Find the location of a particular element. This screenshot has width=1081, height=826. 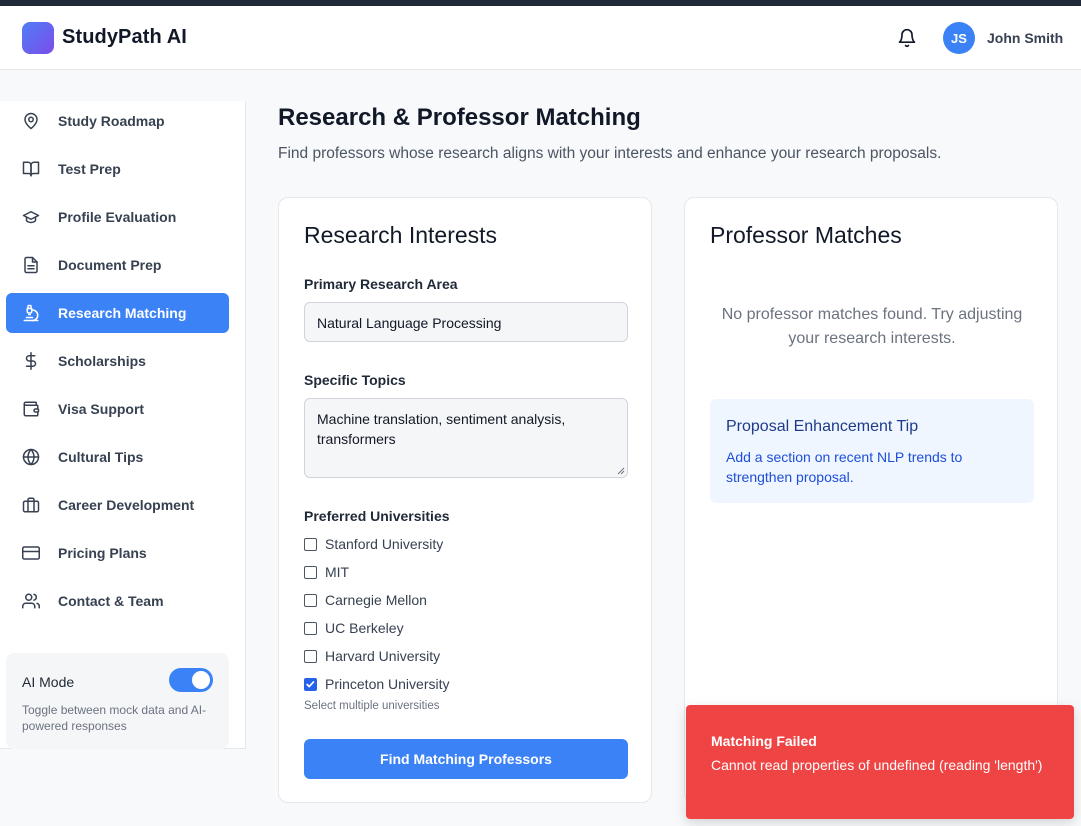

app-header: StudyPath AI JS John Smith is located at coordinates (540, 38).